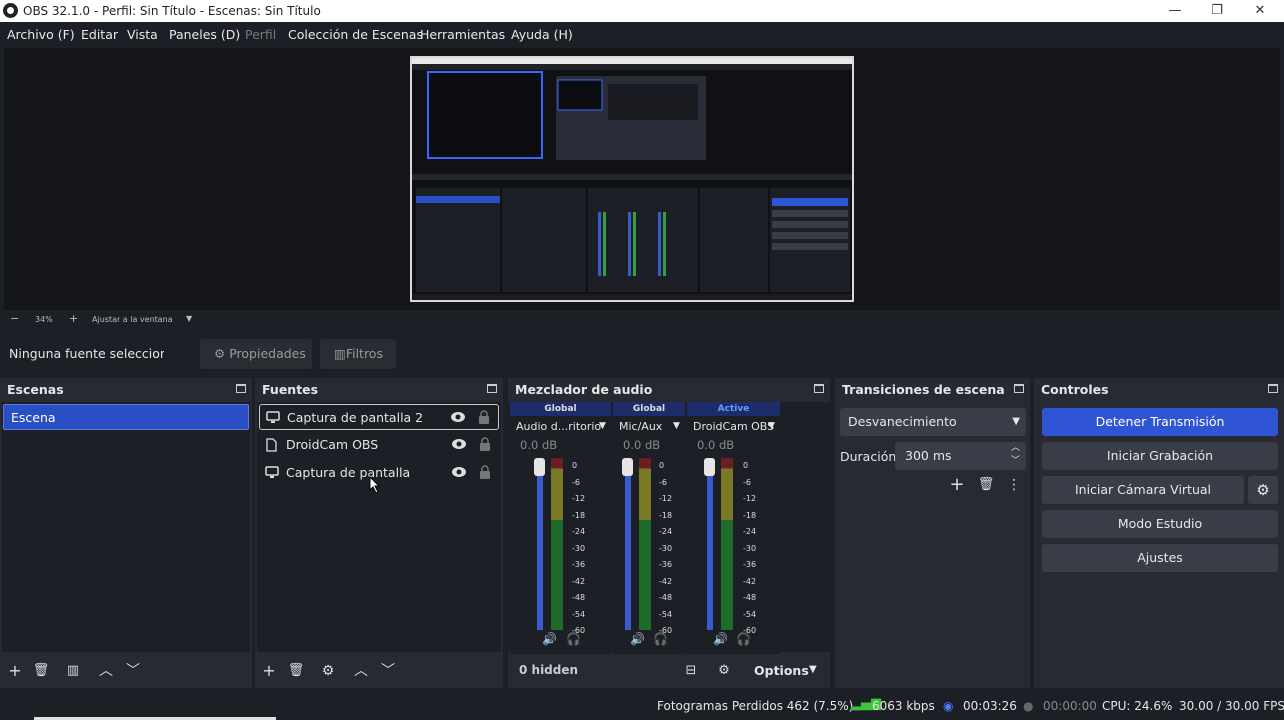  I want to click on studio-mode-button: Modo Estudio, so click(1160, 524).